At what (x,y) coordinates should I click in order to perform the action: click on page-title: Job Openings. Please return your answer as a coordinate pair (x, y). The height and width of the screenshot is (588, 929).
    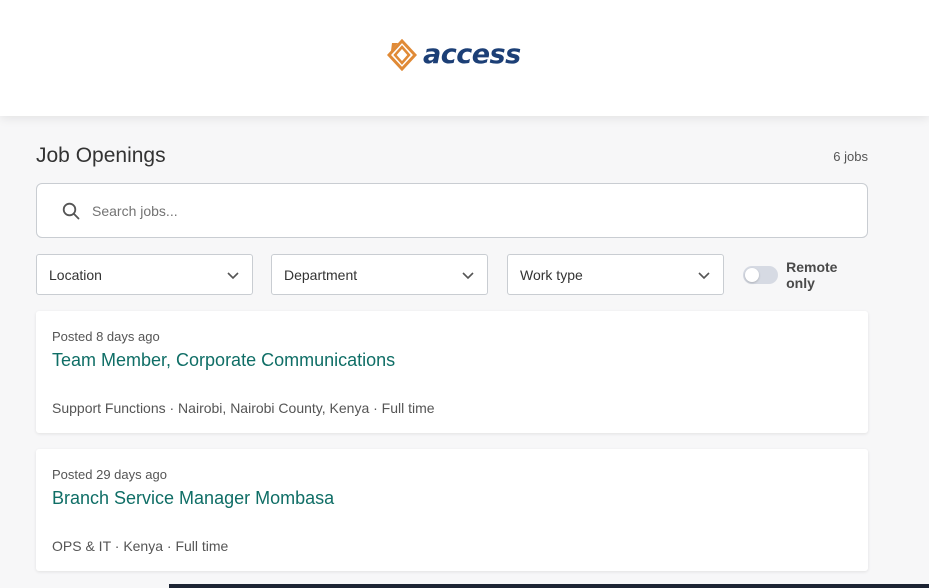
    Looking at the image, I should click on (101, 155).